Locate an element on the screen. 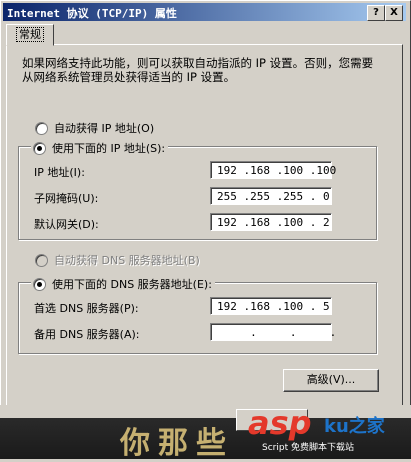 This screenshot has width=411, height=462. help-button: ? is located at coordinates (376, 13).